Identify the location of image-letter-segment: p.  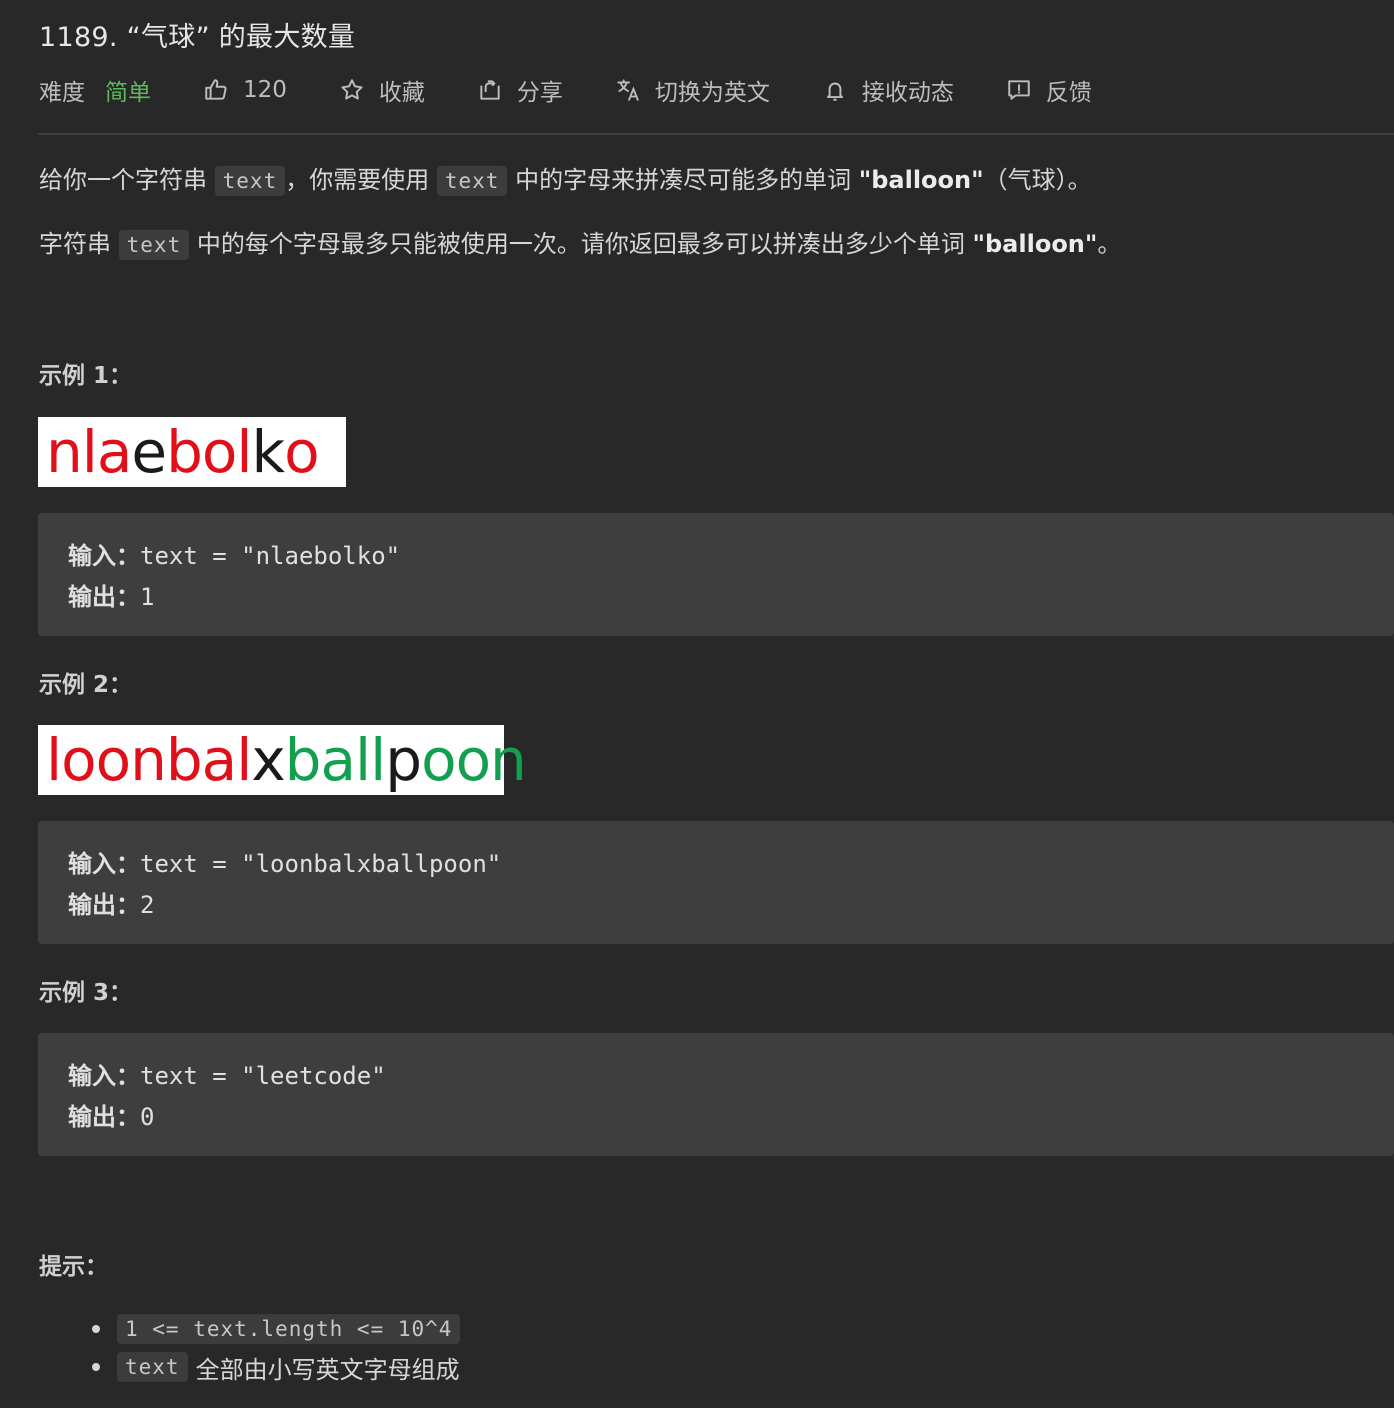
(403, 760).